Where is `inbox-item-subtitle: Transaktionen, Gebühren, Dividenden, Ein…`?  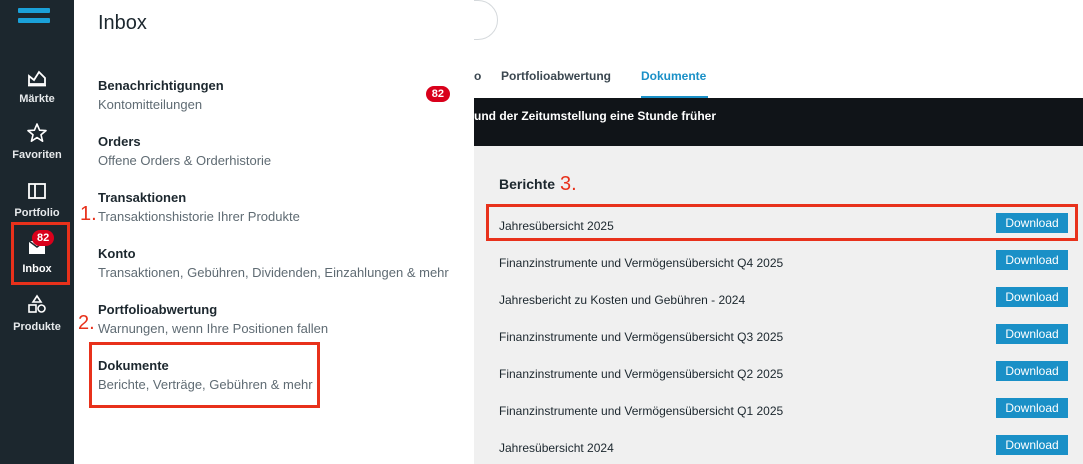
inbox-item-subtitle: Transaktionen, Gebühren, Dividenden, Ein… is located at coordinates (273, 272).